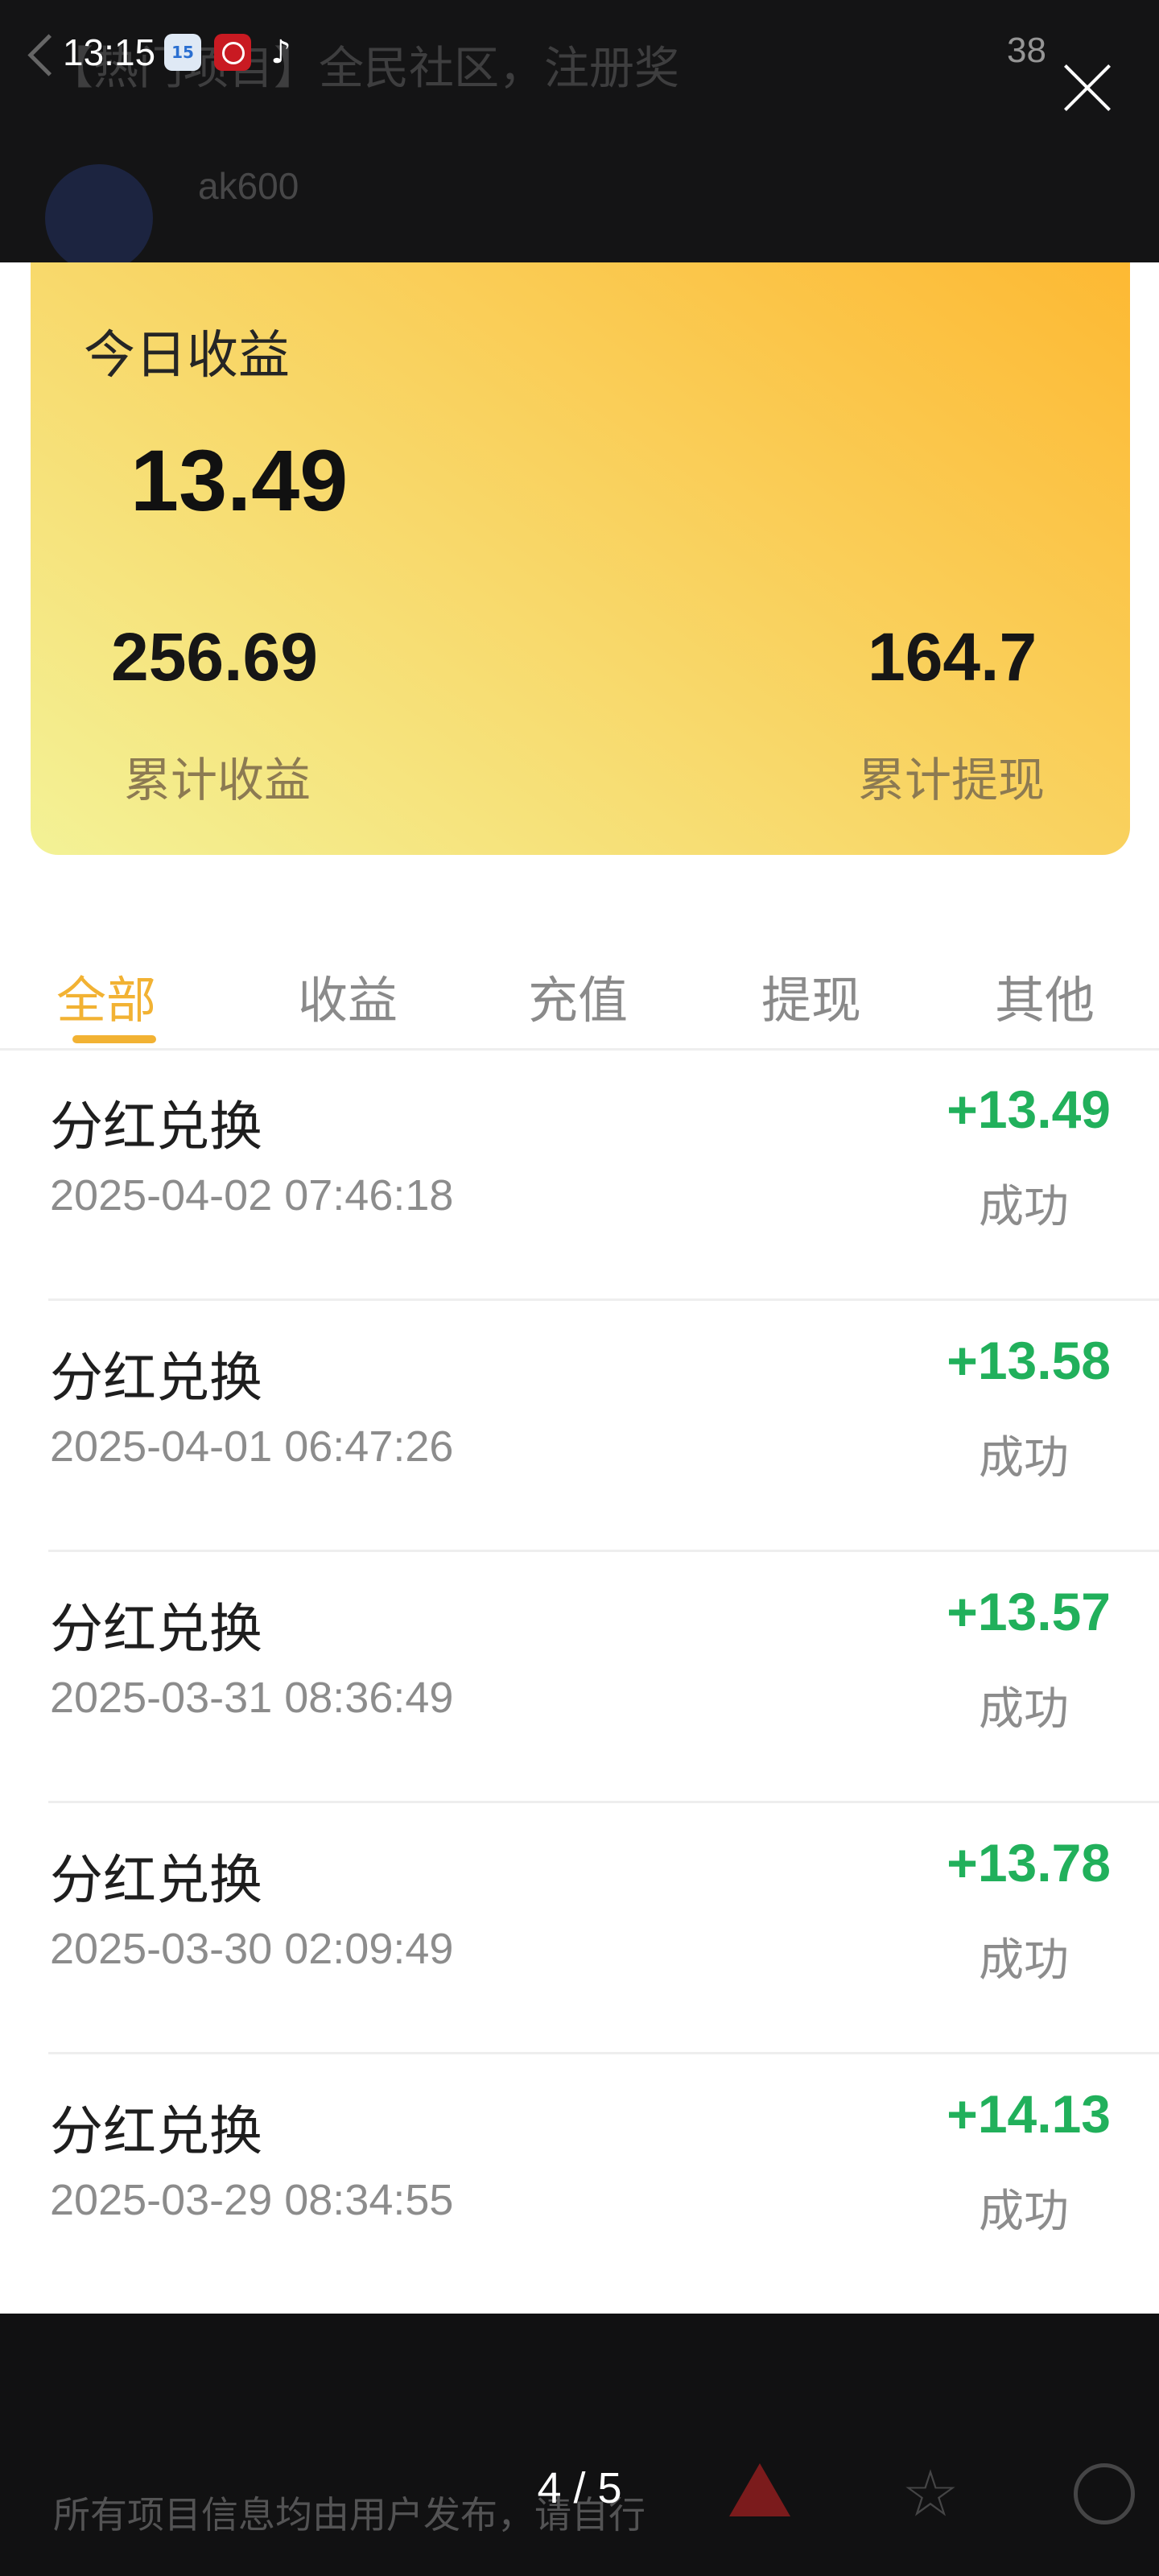 This screenshot has width=1159, height=2576. Describe the element at coordinates (99, 213) in the screenshot. I see `behind-author-avatar` at that location.